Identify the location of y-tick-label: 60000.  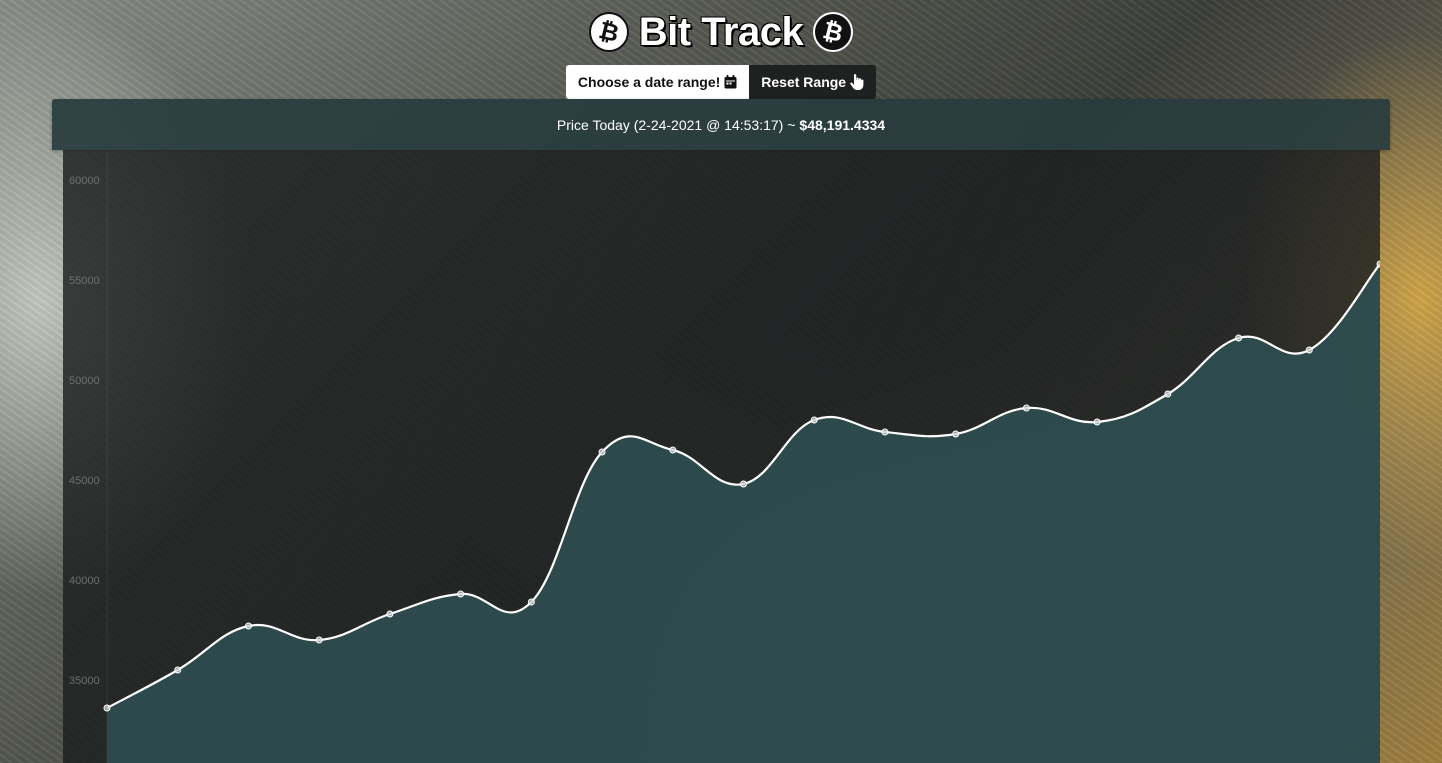
(84, 181).